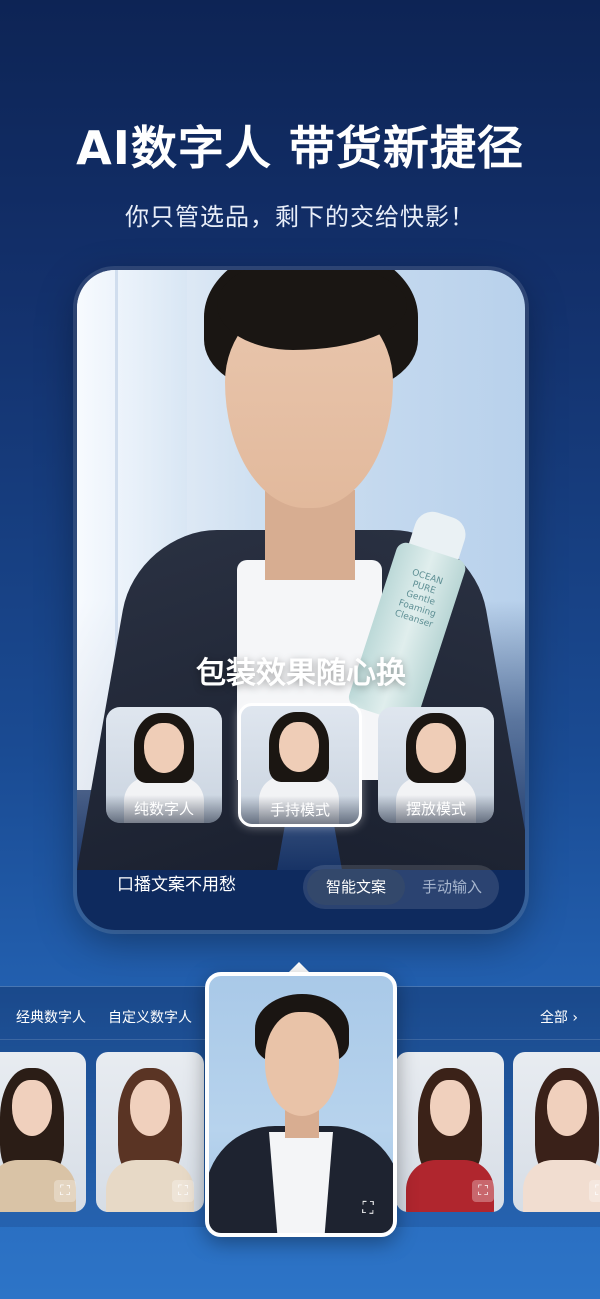  What do you see at coordinates (300, 810) in the screenshot?
I see `mode-label: 手持模式` at bounding box center [300, 810].